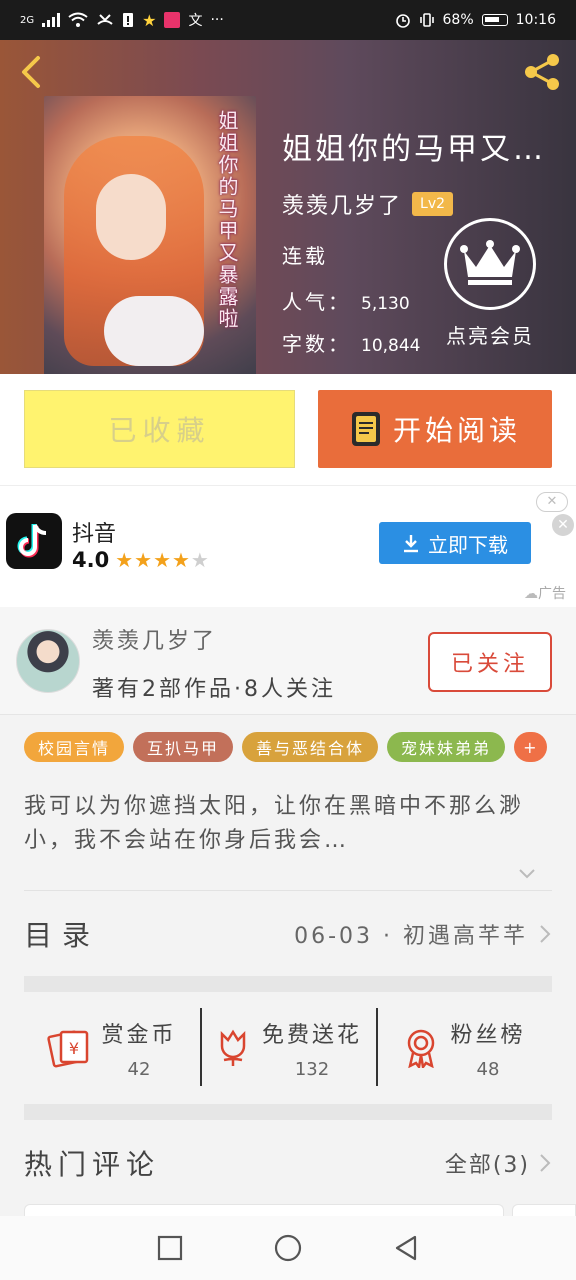 The height and width of the screenshot is (1280, 576). I want to click on share-icon, so click(542, 72).